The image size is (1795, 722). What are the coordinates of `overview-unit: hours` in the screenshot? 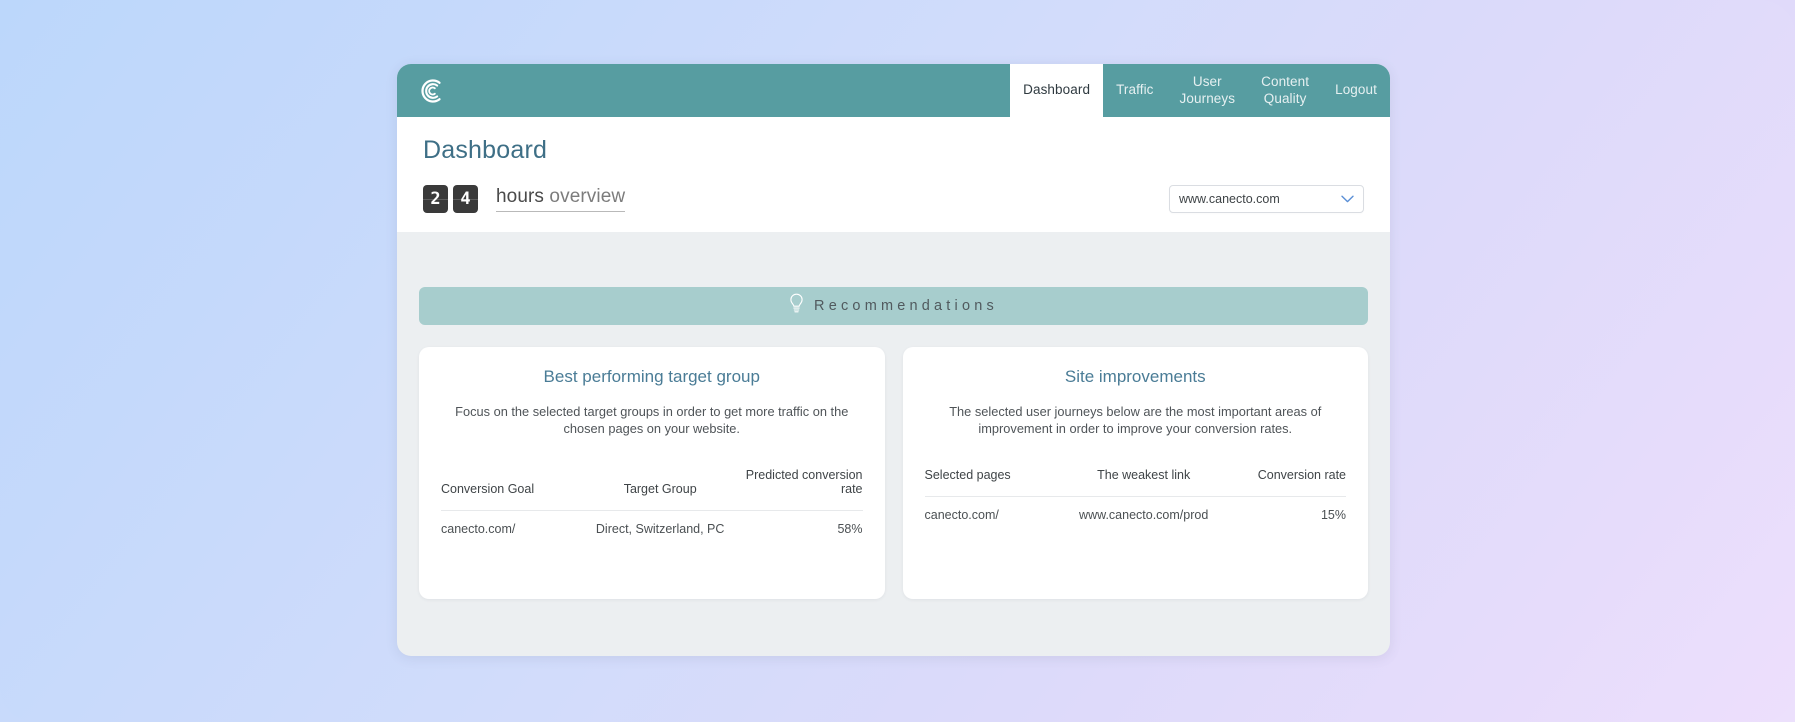 It's located at (520, 196).